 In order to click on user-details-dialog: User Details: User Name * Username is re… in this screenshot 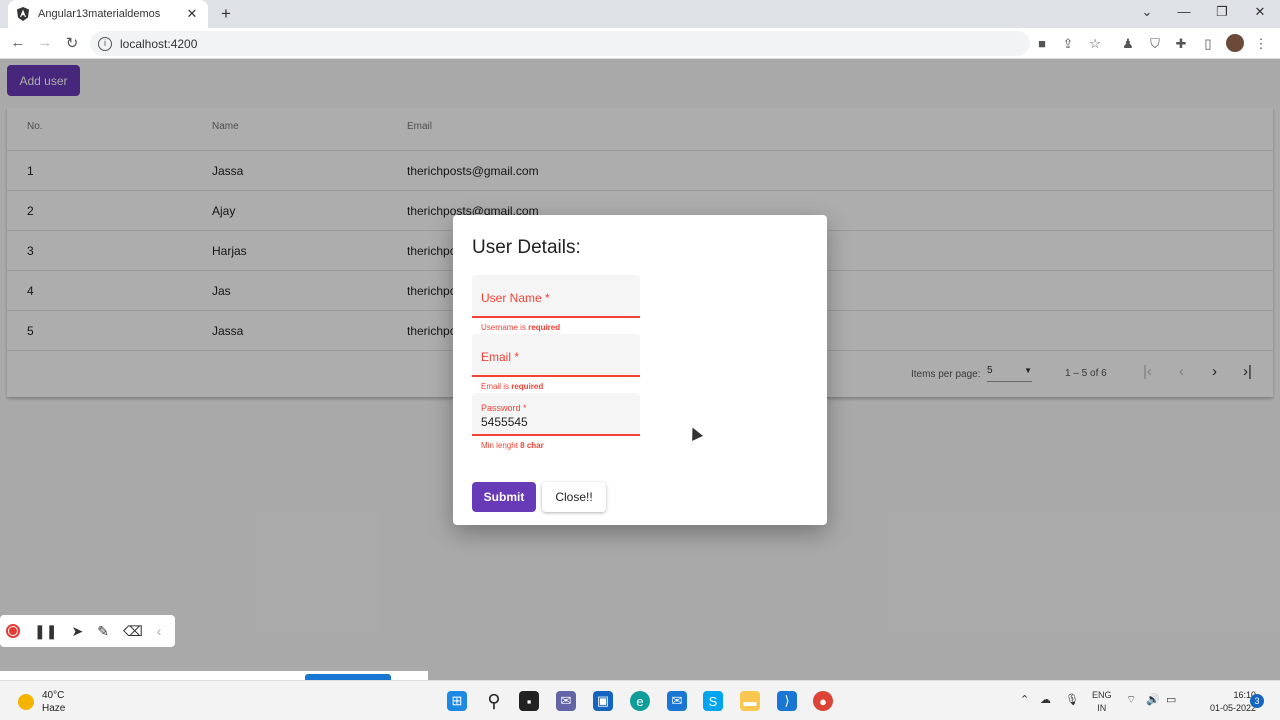, I will do `click(640, 370)`.